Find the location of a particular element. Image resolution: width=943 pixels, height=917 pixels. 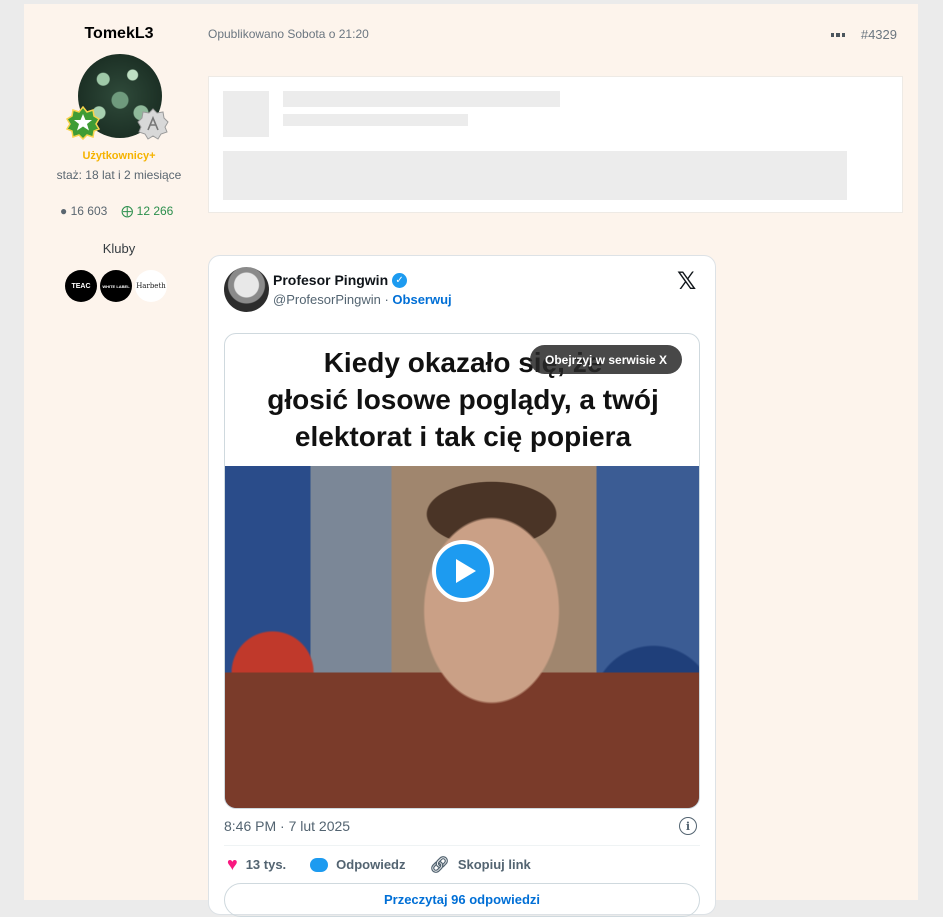

caption-line: głosić losowe poglądy, a twój is located at coordinates (463, 399).